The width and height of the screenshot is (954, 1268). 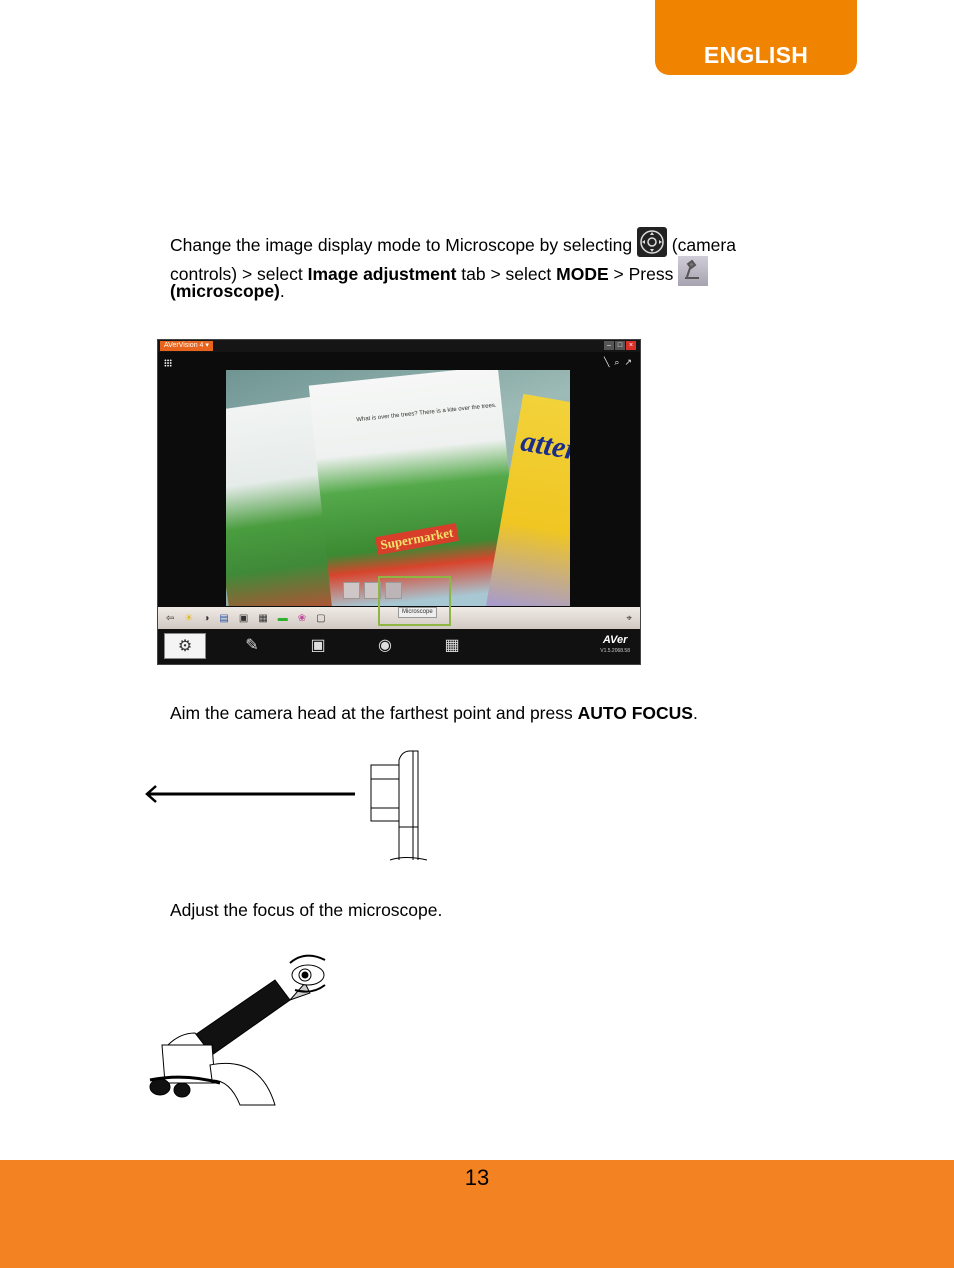 I want to click on annotation-button: ✎, so click(x=252, y=646).